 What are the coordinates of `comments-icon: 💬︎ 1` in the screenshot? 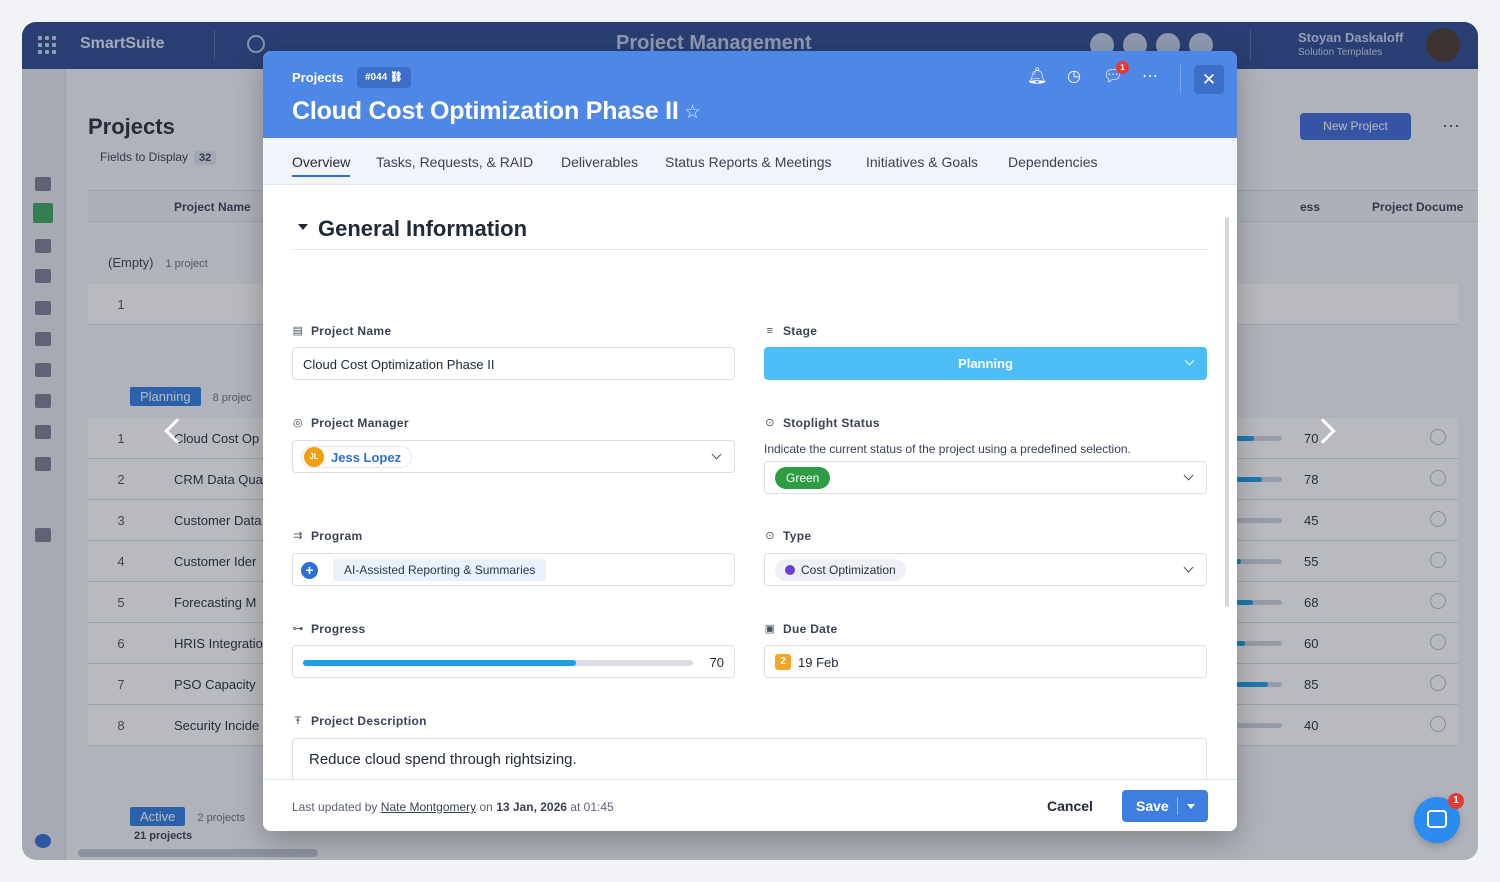 It's located at (1116, 73).